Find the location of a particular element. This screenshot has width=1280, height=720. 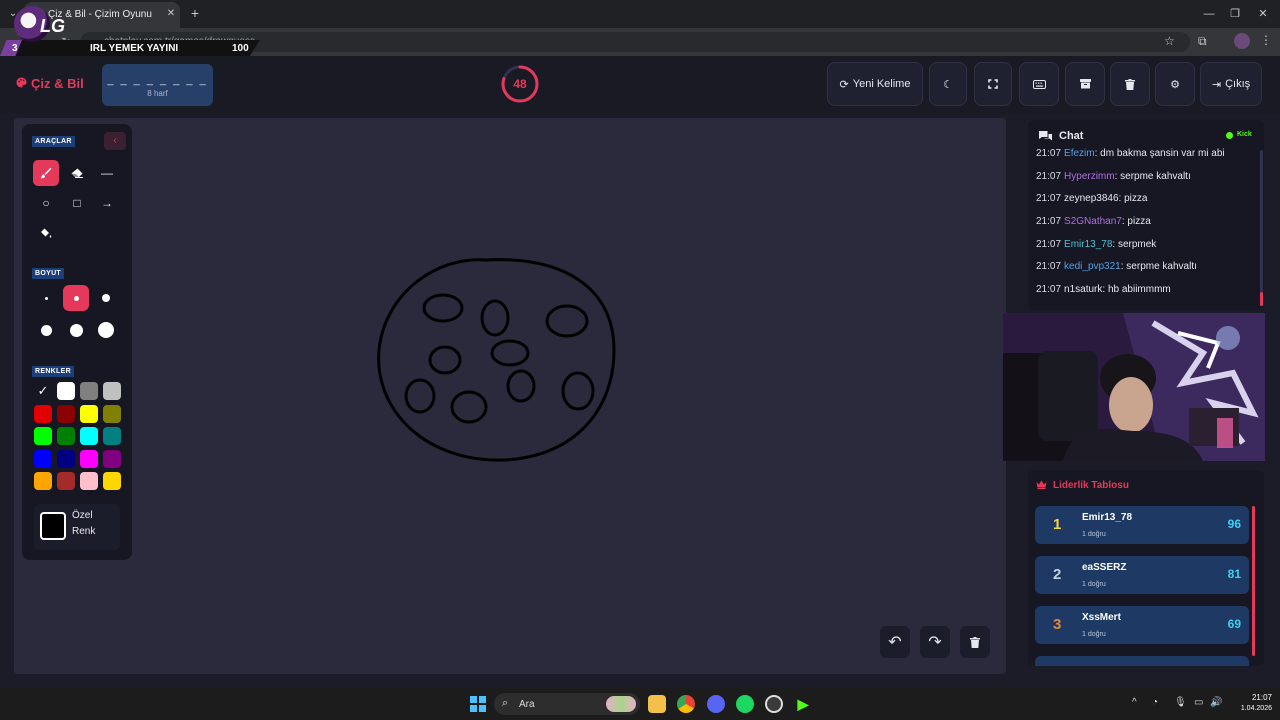

chat-scrollbar is located at coordinates (1261, 228).